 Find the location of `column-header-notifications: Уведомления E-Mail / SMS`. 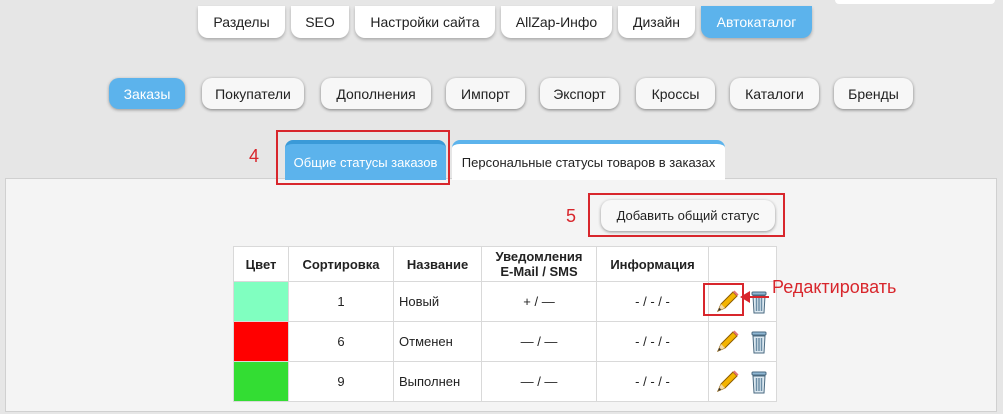

column-header-notifications: Уведомления E-Mail / SMS is located at coordinates (539, 264).